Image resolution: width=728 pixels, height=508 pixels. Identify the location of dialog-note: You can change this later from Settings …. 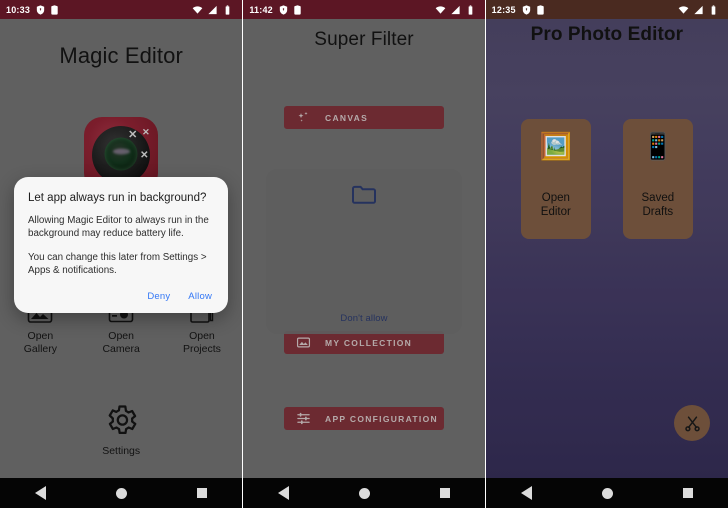
(117, 264).